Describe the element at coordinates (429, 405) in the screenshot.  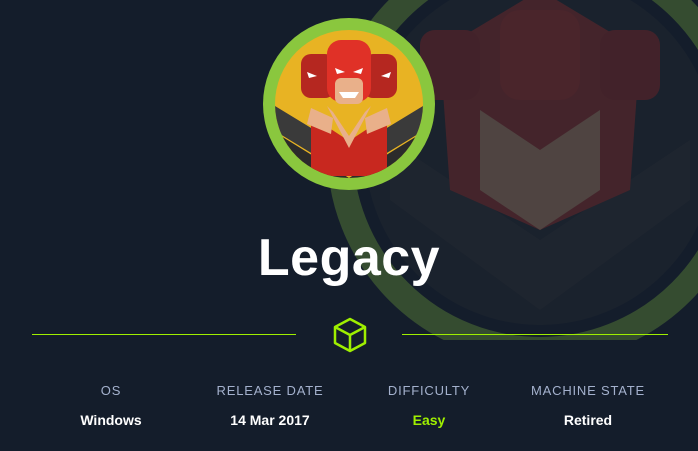
I see `info-difficulty: DIFFICULTY Easy` at that location.